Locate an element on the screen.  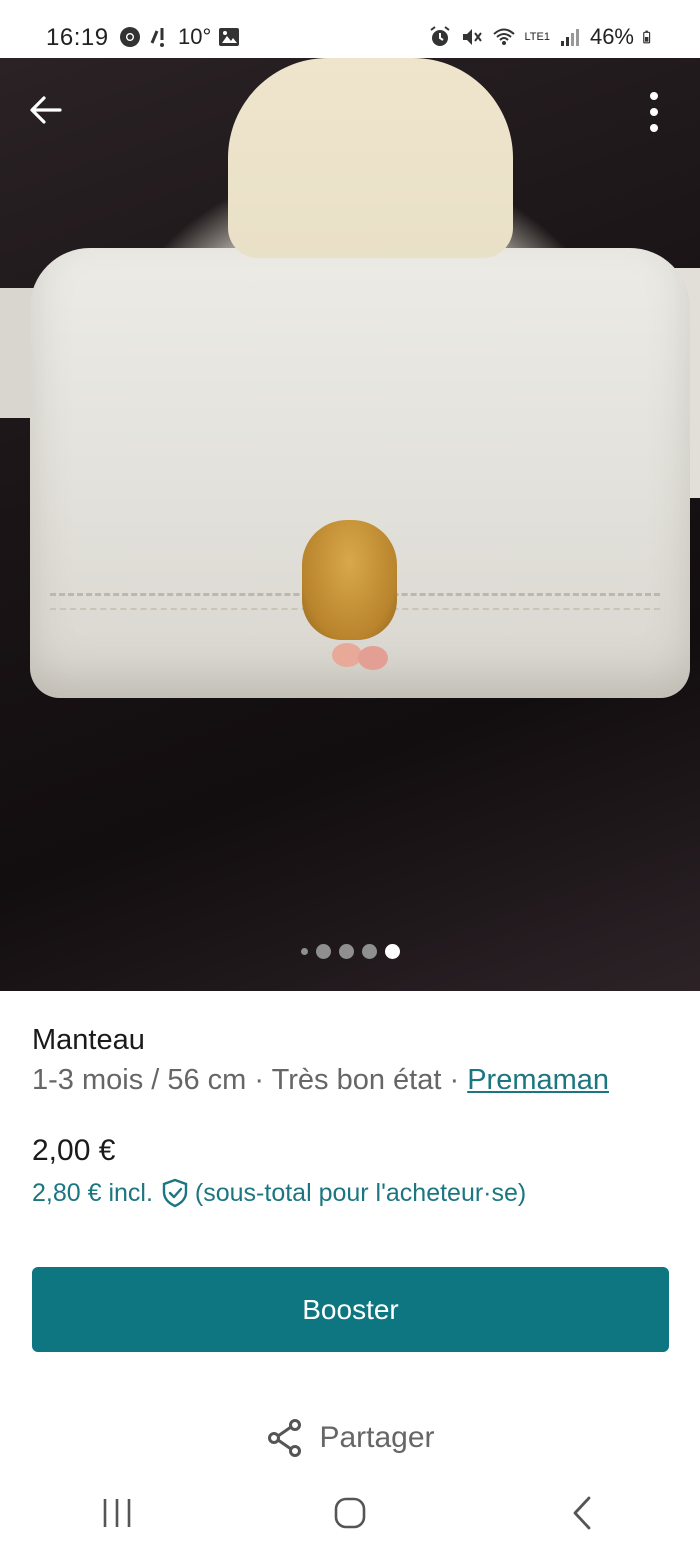
more-options-button is located at coordinates (654, 112).